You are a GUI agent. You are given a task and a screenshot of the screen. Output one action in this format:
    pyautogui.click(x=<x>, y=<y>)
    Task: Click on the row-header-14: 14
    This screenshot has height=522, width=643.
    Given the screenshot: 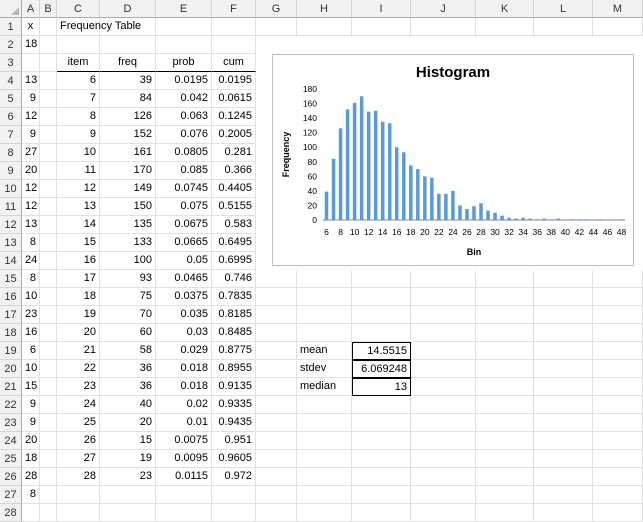 What is the action you would take?
    pyautogui.click(x=11, y=261)
    